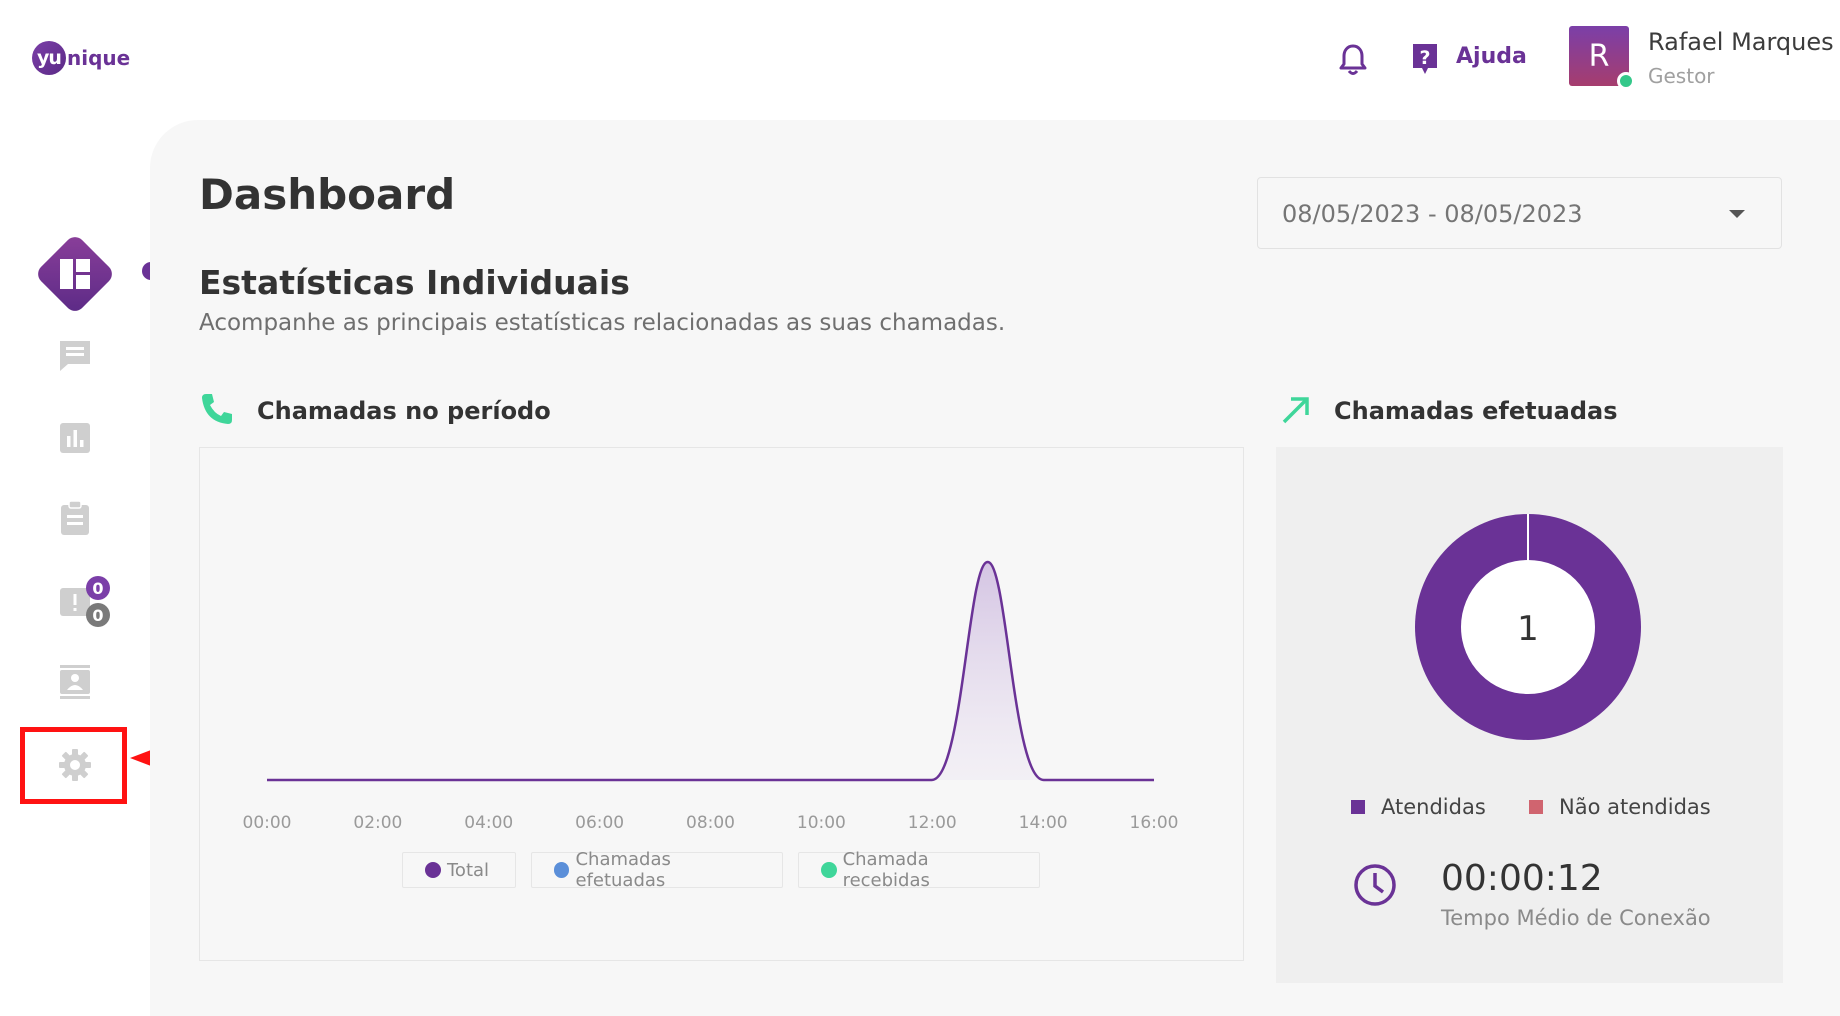  I want to click on avg-connection-time-label: Tempo Médio de Conexão, so click(1576, 918).